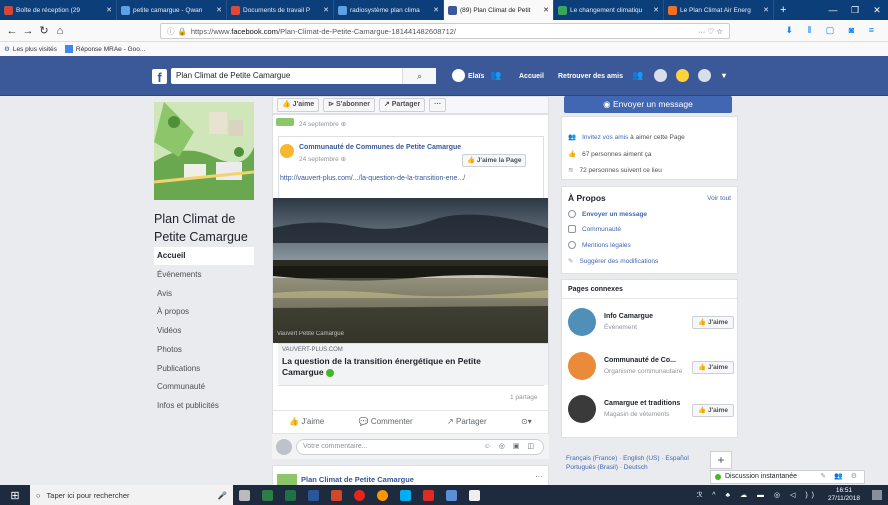 Image resolution: width=888 pixels, height=505 pixels. Describe the element at coordinates (682, 75) in the screenshot. I see `notifications-icon` at that location.